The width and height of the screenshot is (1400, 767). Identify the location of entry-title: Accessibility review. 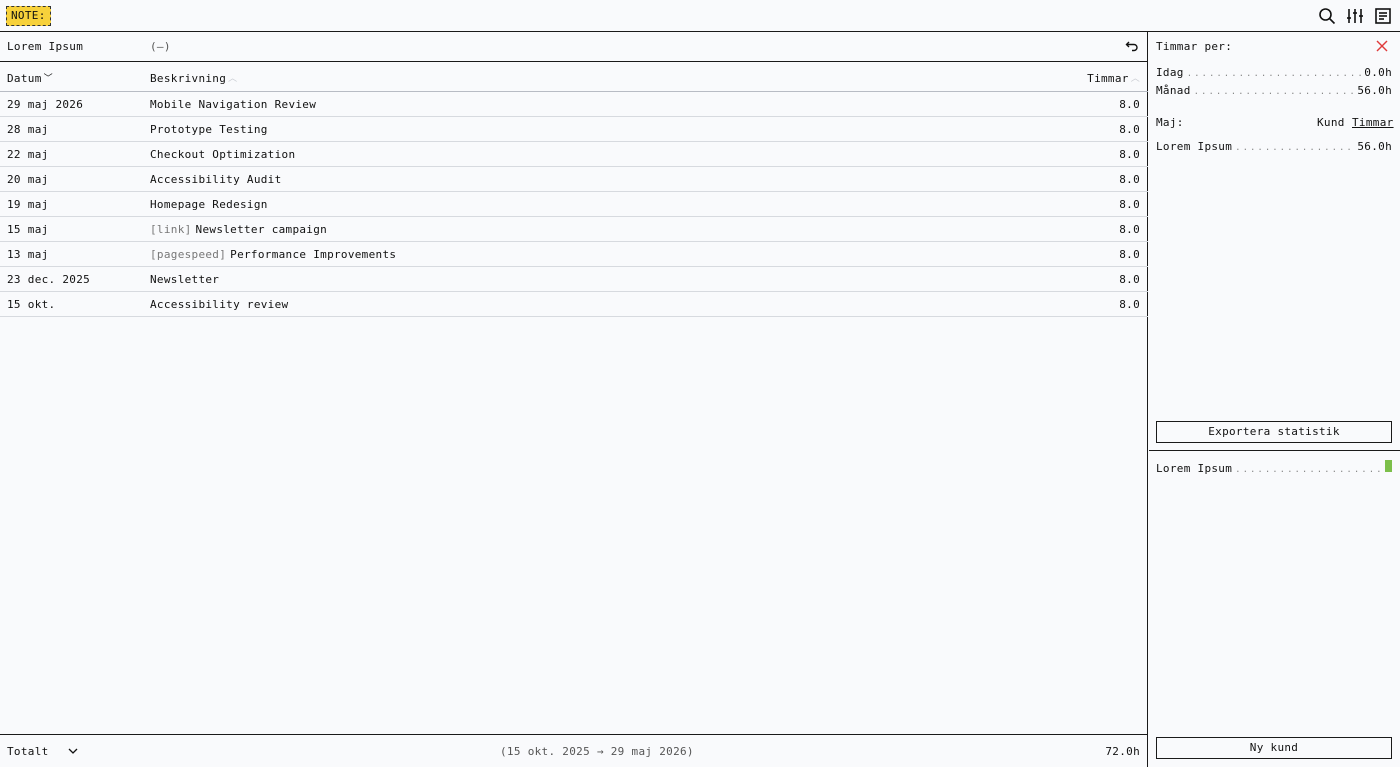
(219, 304).